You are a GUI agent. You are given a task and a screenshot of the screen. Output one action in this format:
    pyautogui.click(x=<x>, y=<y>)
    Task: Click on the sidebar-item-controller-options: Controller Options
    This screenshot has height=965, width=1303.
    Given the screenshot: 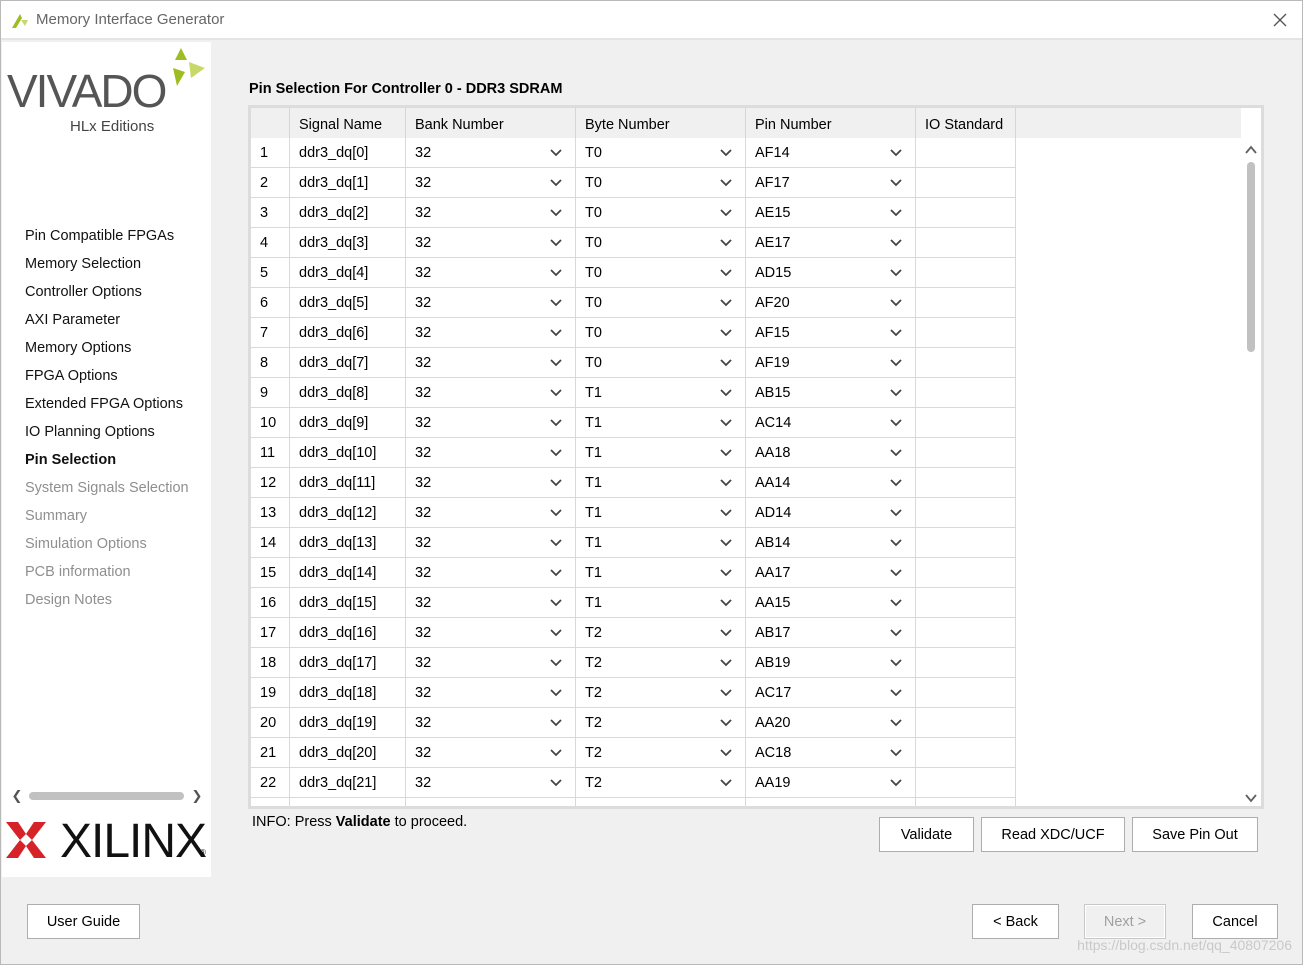 What is the action you would take?
    pyautogui.click(x=107, y=292)
    